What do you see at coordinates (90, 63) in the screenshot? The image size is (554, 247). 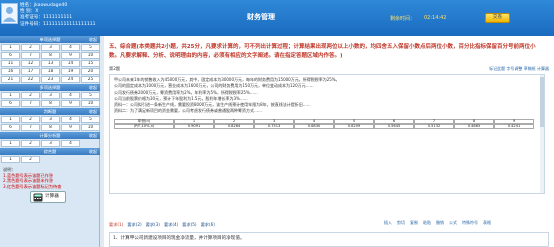 I see `question-cell: 15` at bounding box center [90, 63].